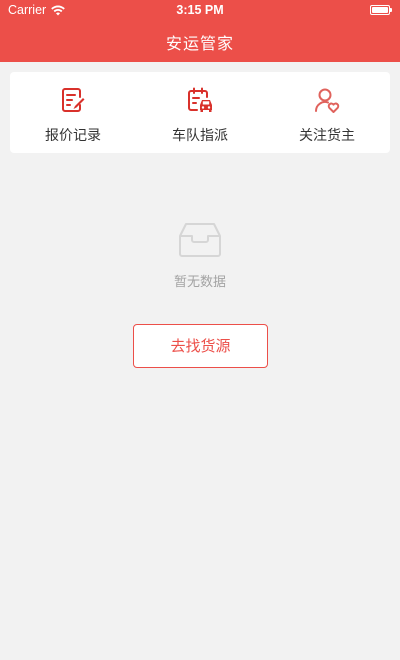  What do you see at coordinates (199, 282) in the screenshot?
I see `empty-state-text: 暂无数据` at bounding box center [199, 282].